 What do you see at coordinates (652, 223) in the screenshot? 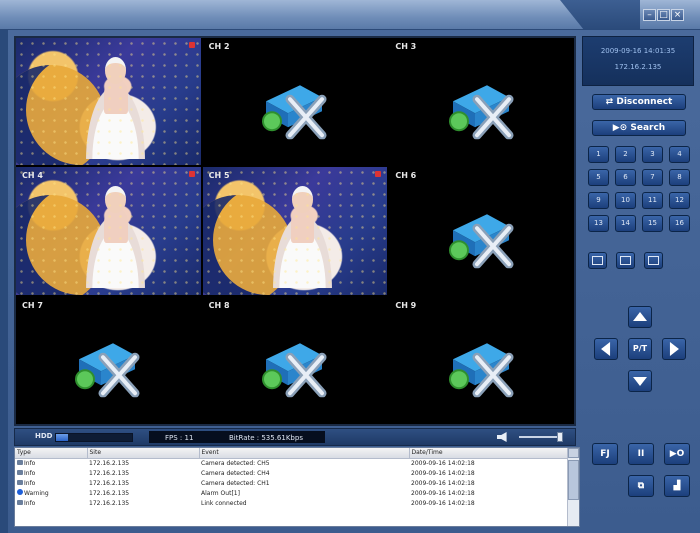
I see `channel-button: 15` at bounding box center [652, 223].